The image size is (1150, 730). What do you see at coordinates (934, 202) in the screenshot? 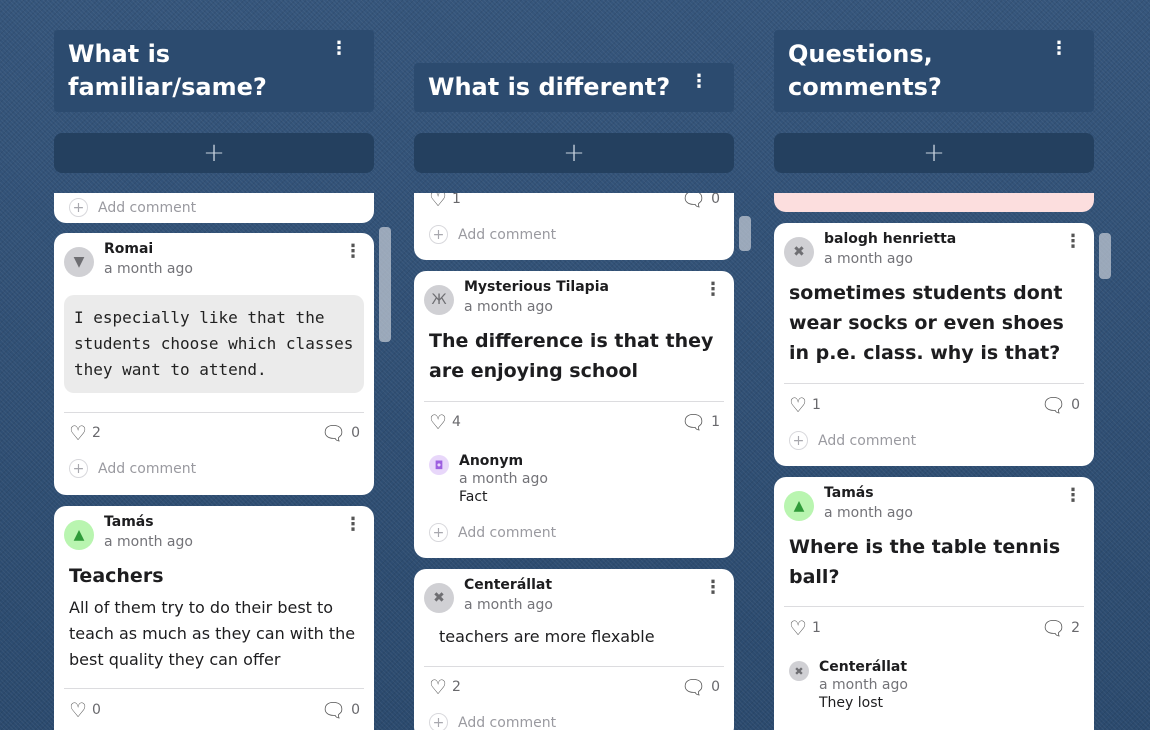
I see `post-card` at bounding box center [934, 202].